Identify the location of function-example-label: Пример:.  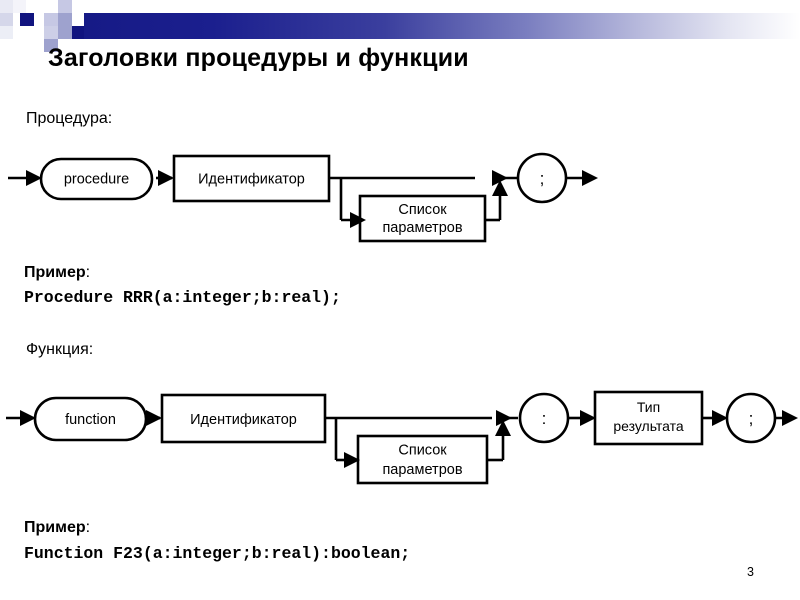
(57, 528).